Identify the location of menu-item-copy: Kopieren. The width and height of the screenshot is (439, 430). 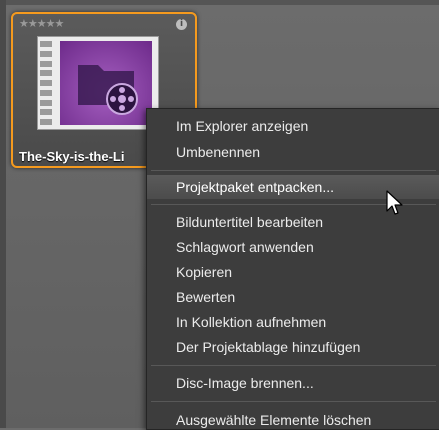
(293, 272).